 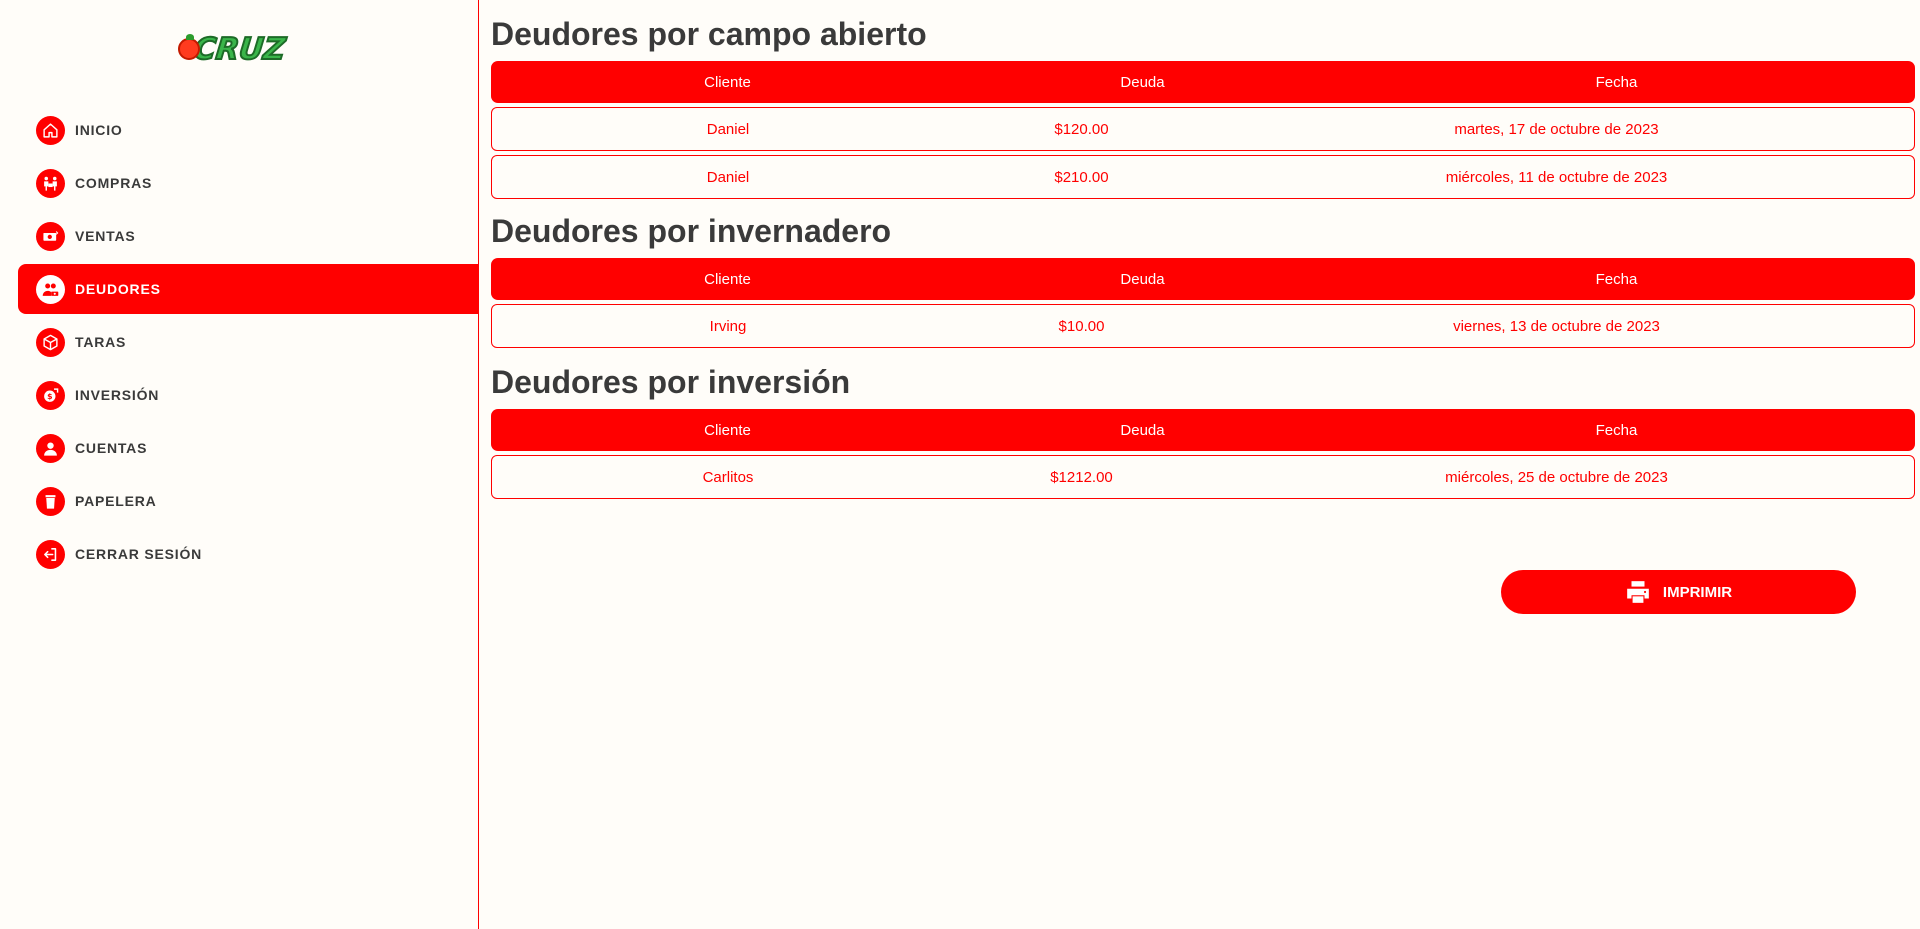 I want to click on people-purchase-icon, so click(x=50, y=183).